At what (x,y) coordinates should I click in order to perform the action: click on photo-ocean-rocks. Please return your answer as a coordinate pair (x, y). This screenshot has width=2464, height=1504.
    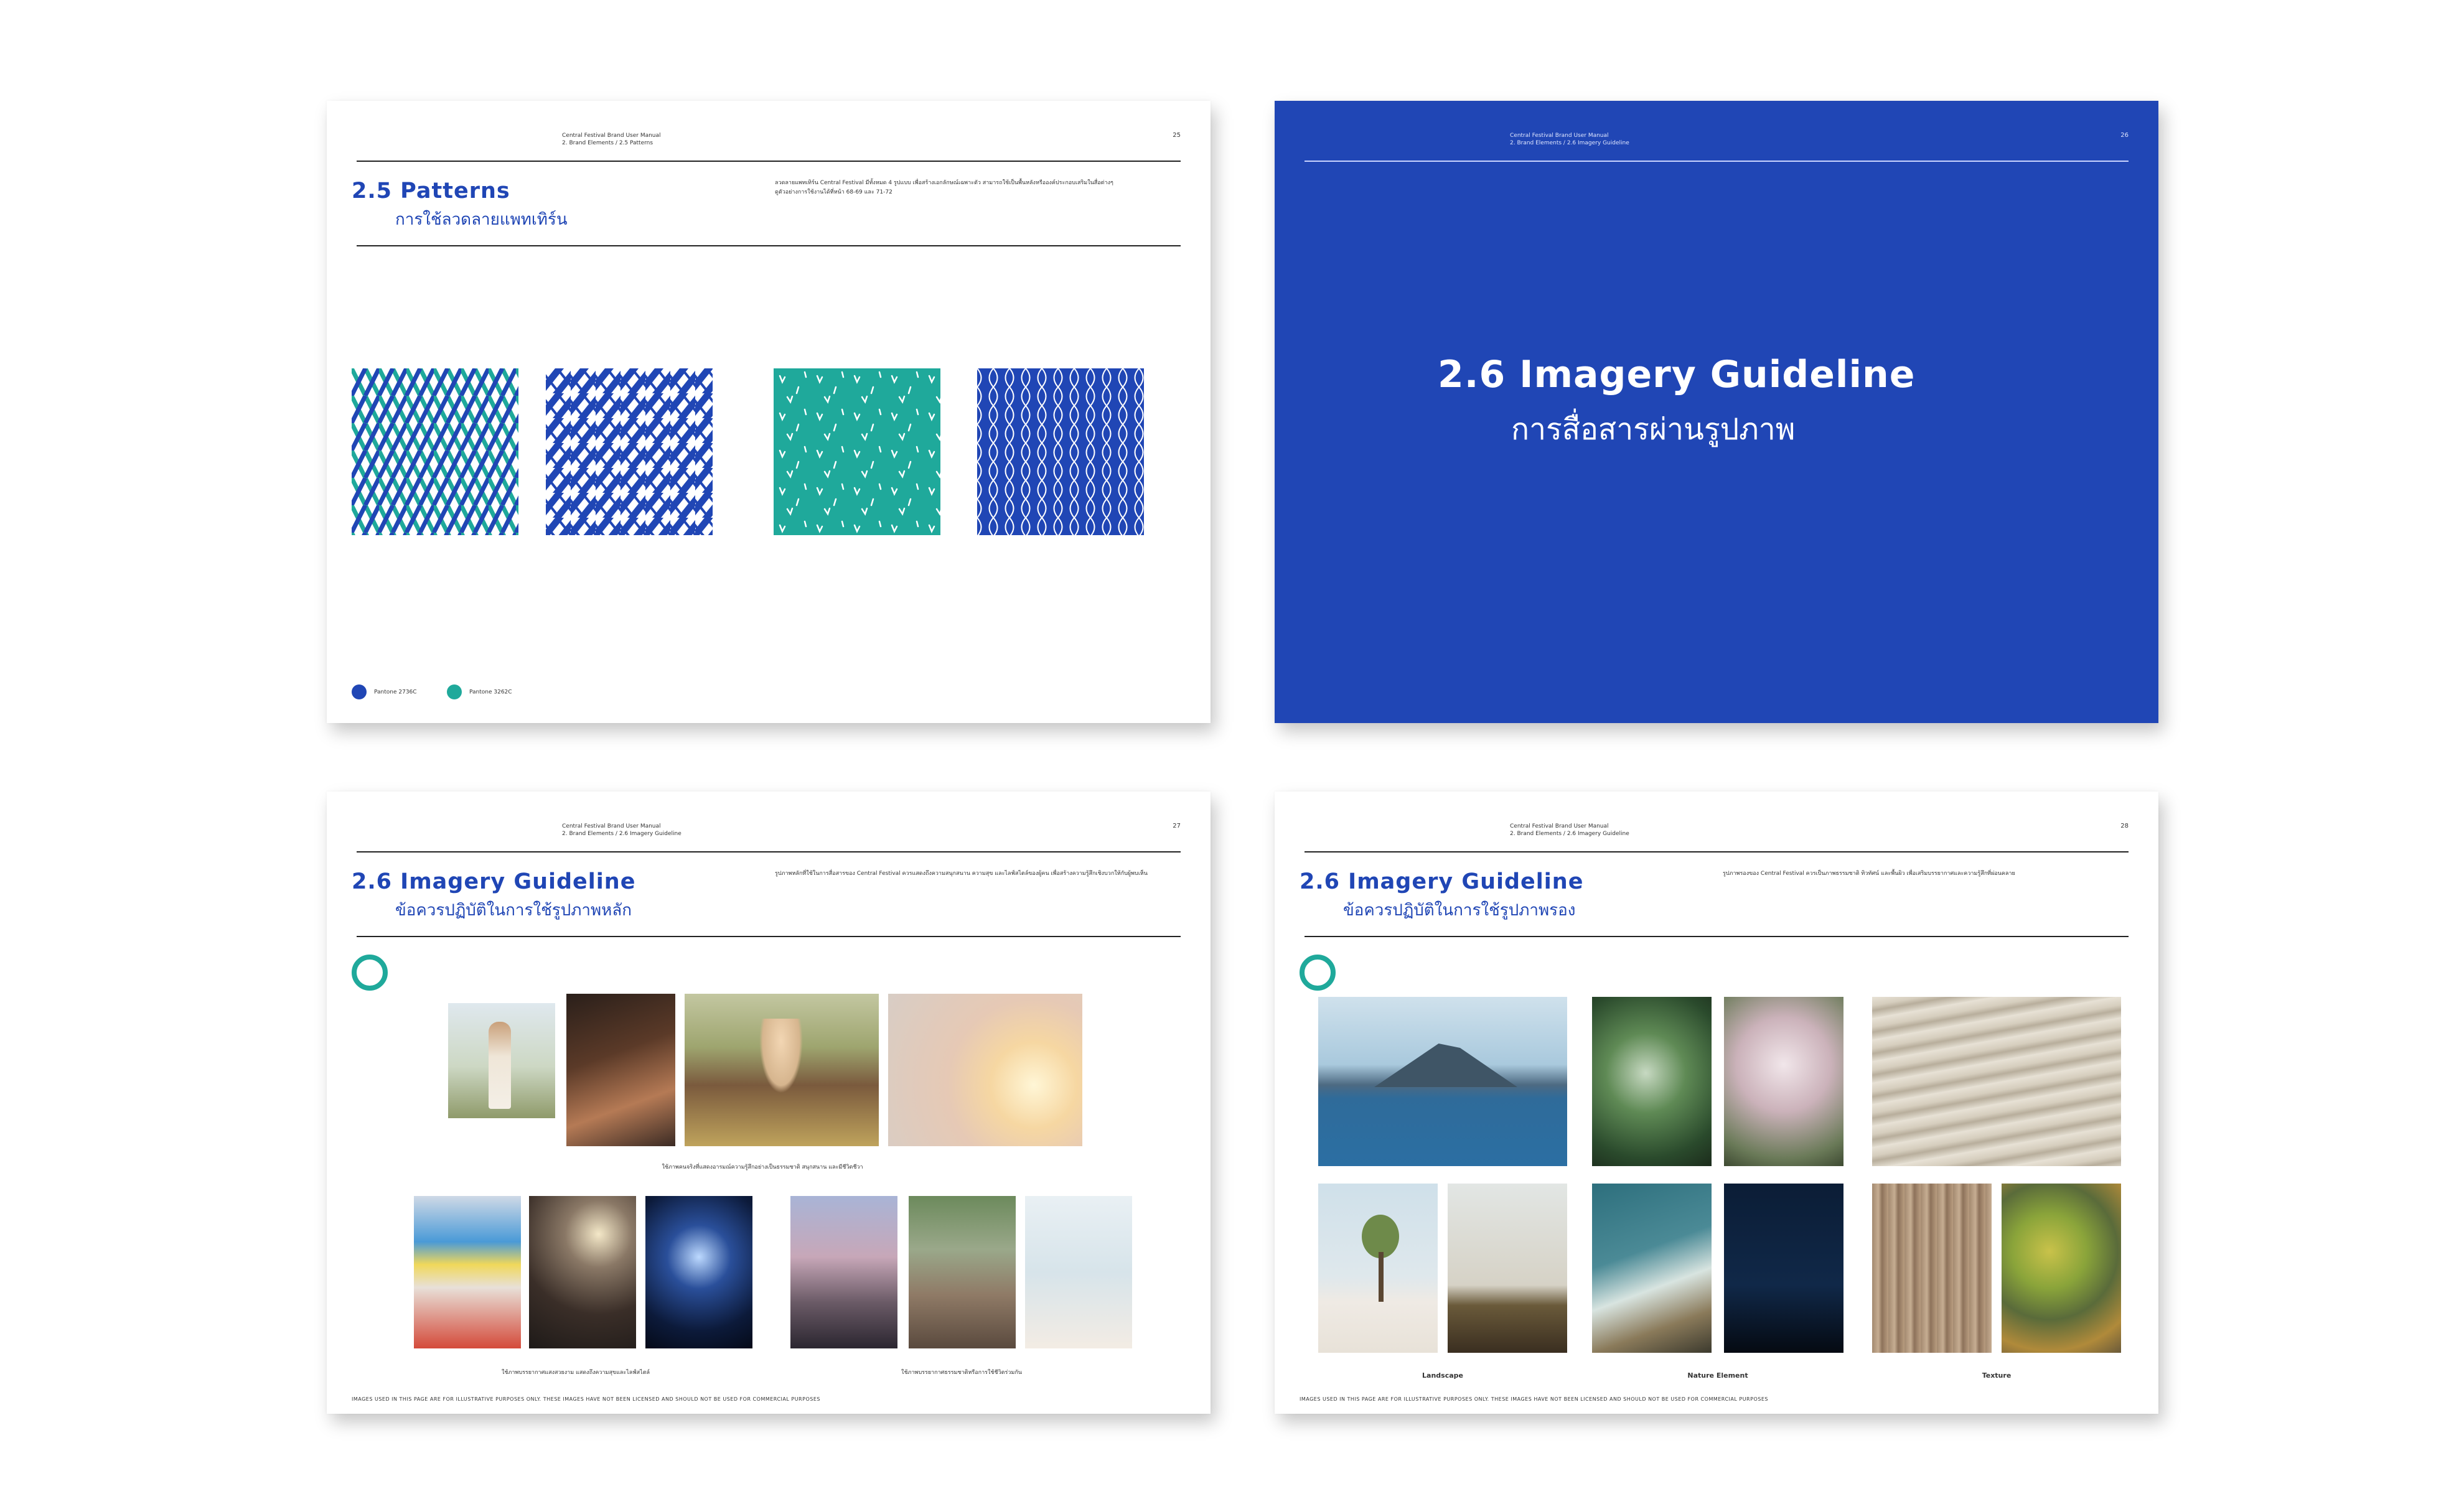
    Looking at the image, I should click on (1652, 1268).